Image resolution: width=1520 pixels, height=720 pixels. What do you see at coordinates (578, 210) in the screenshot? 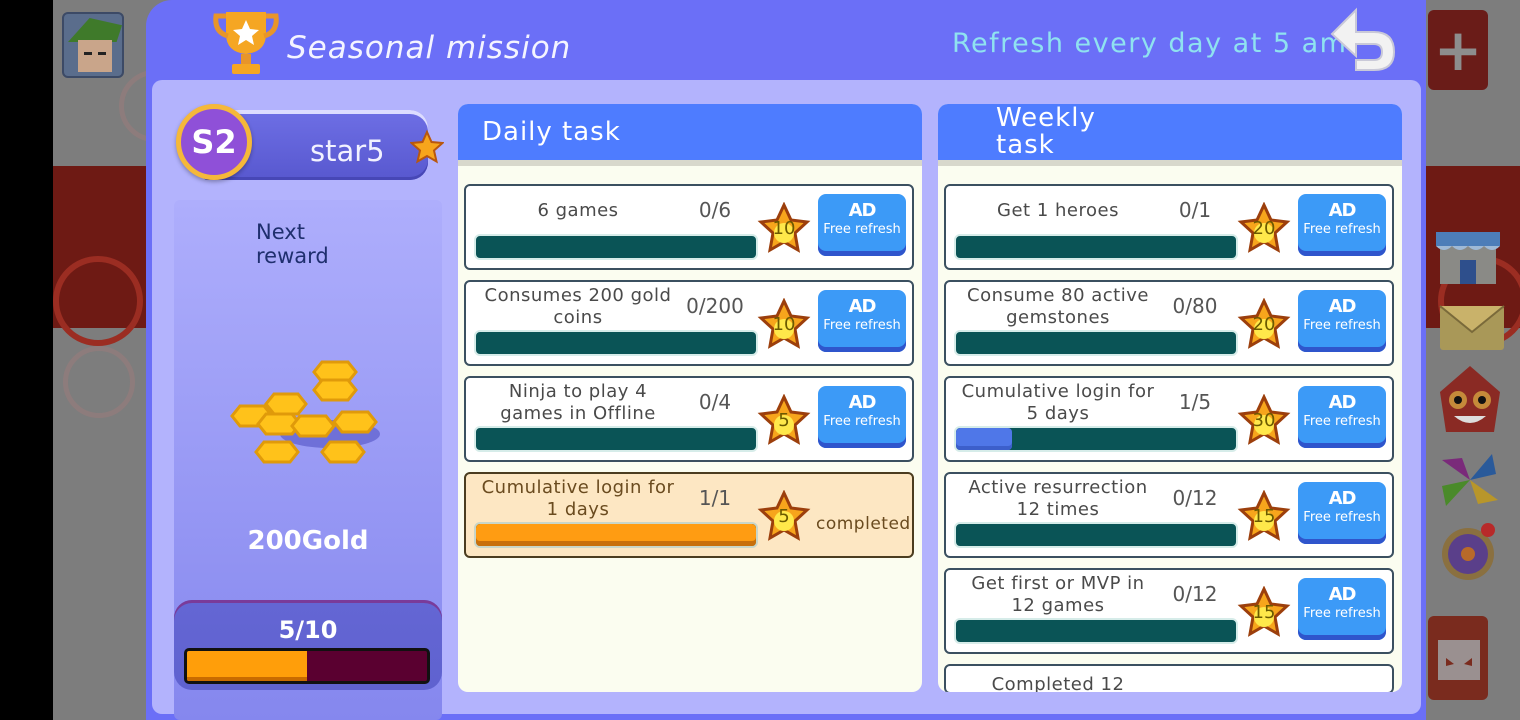
I see `task-name: 6 games` at bounding box center [578, 210].